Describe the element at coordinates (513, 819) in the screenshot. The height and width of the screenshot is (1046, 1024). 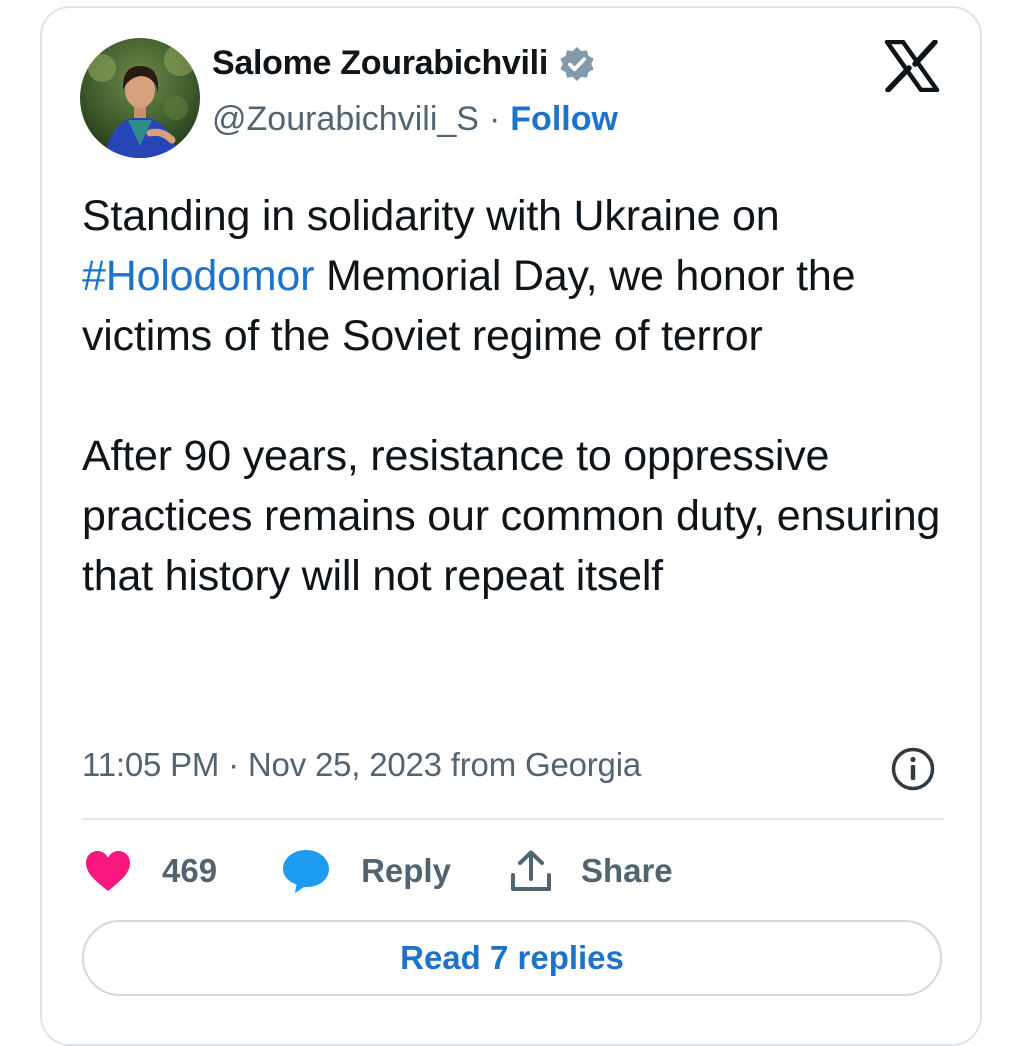
I see `divider` at that location.